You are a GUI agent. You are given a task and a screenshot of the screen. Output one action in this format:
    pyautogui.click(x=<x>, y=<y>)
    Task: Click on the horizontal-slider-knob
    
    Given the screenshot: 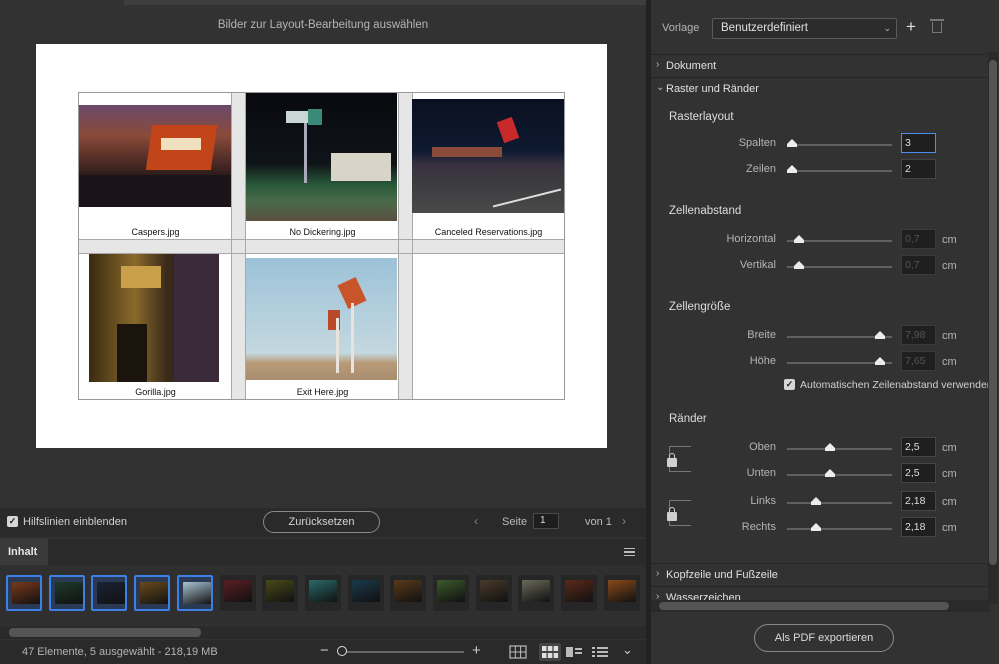 What is the action you would take?
    pyautogui.click(x=798, y=239)
    